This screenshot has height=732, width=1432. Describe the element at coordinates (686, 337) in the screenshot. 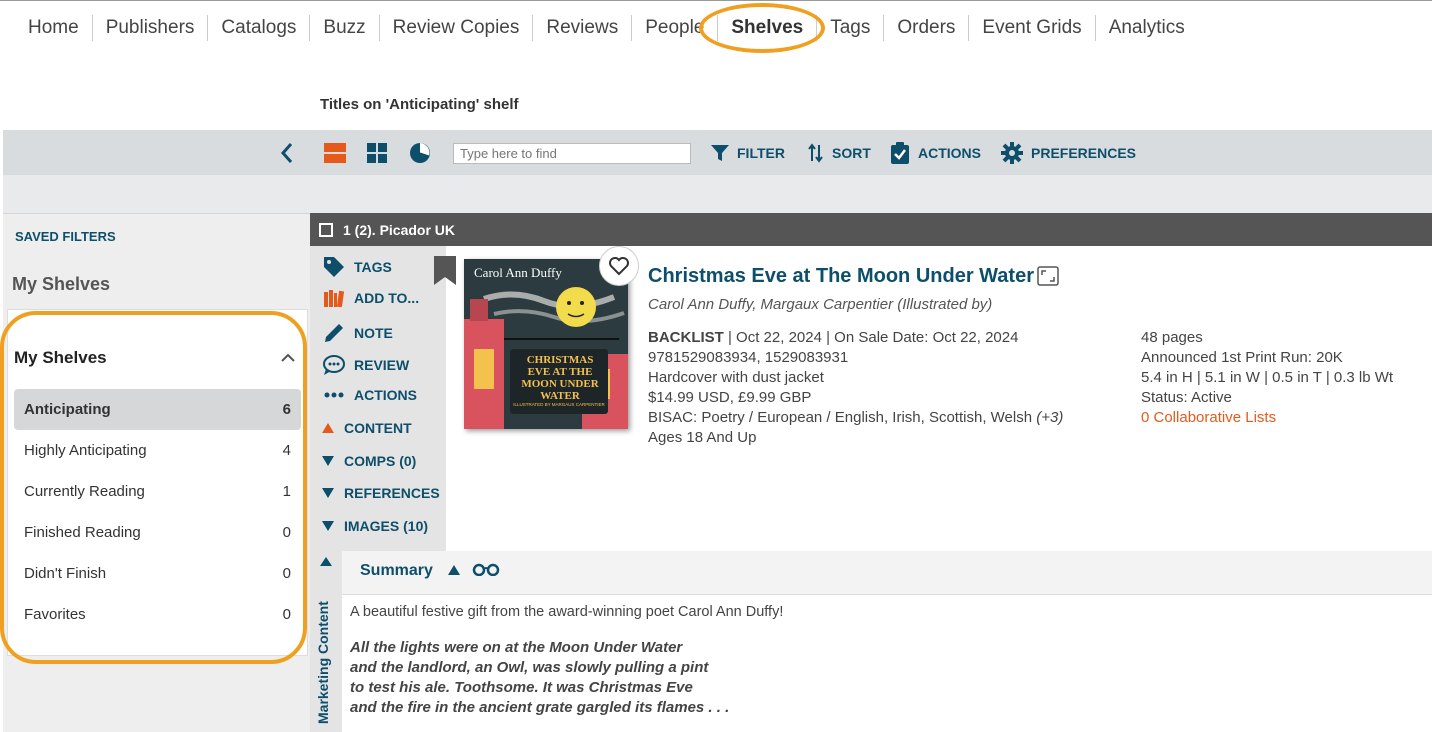

I see `format-status: BACKLIST` at that location.